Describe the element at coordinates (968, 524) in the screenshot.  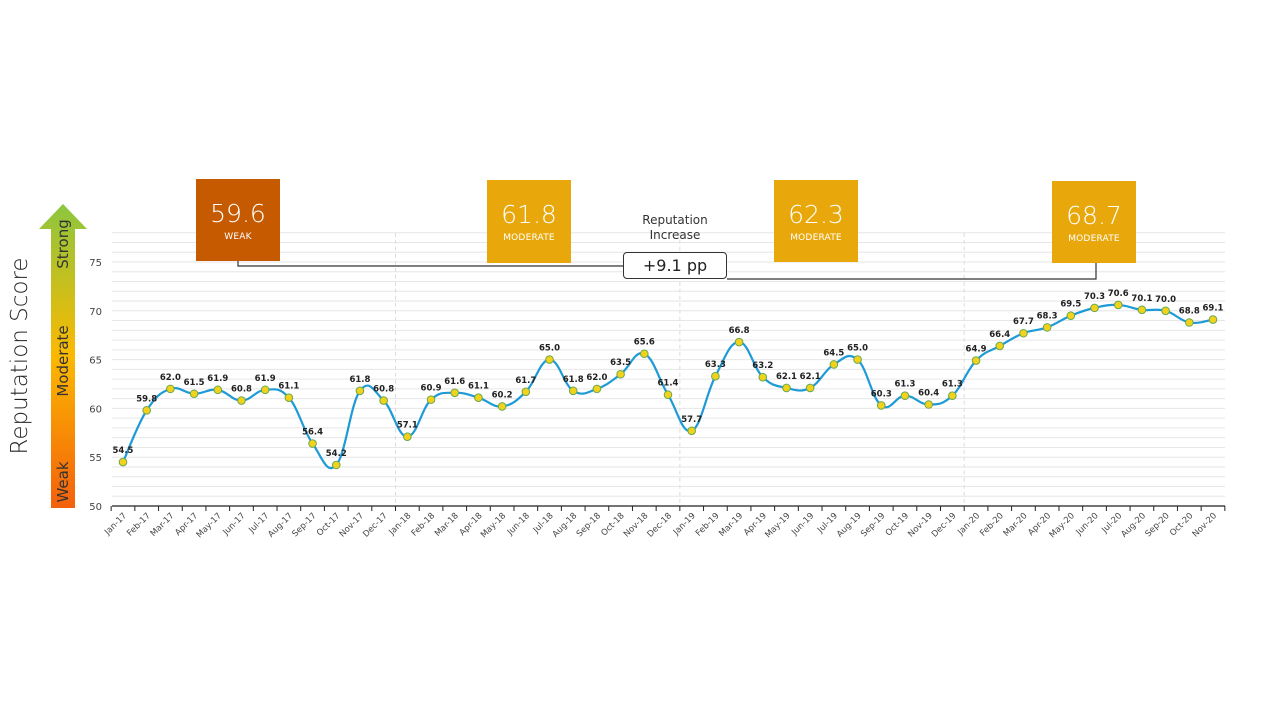
I see `x-tick-label: Jan-20` at that location.